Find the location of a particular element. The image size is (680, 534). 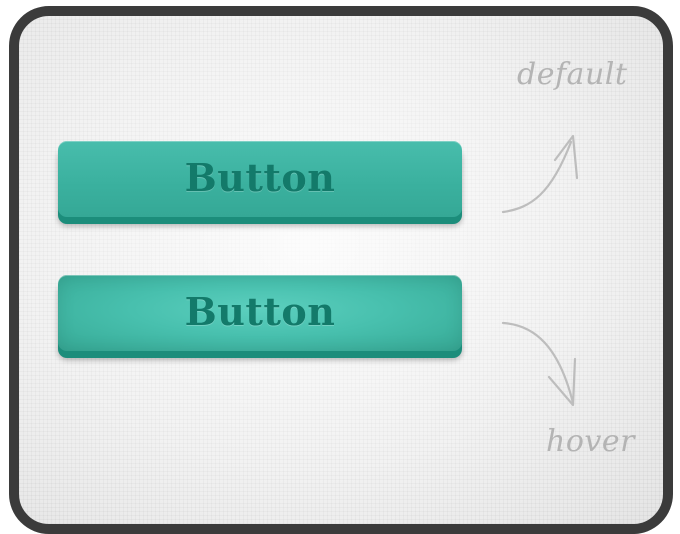

curved-arrow-up-icon is located at coordinates (540, 174).